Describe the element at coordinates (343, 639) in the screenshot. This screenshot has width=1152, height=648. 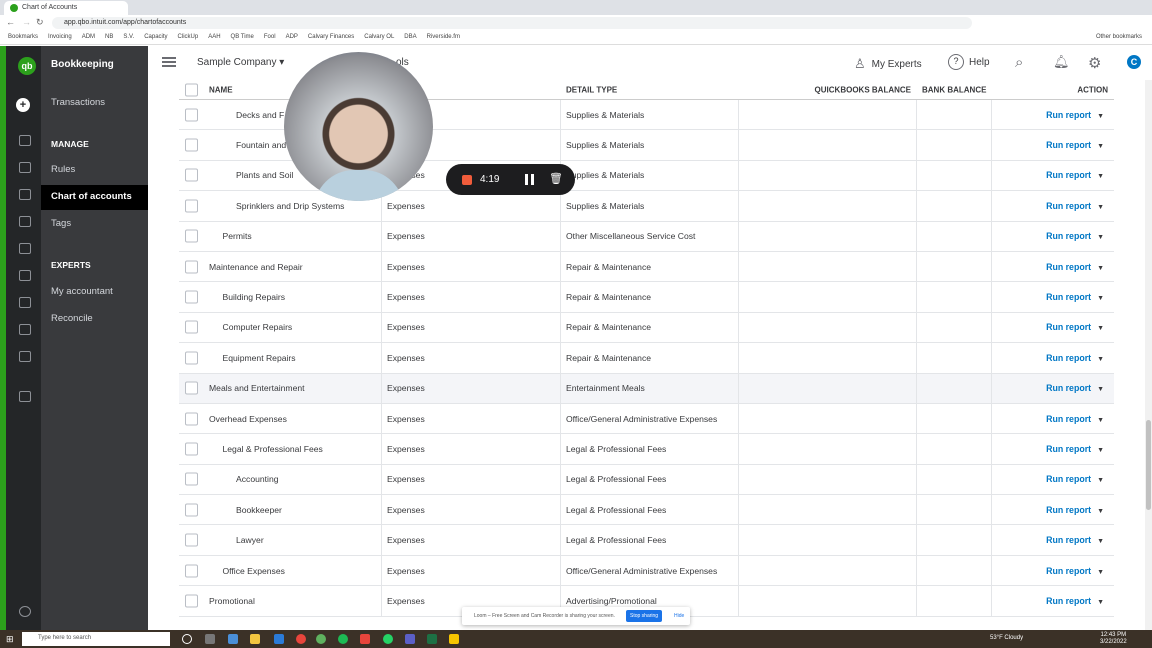
I see `spotify-icon` at that location.